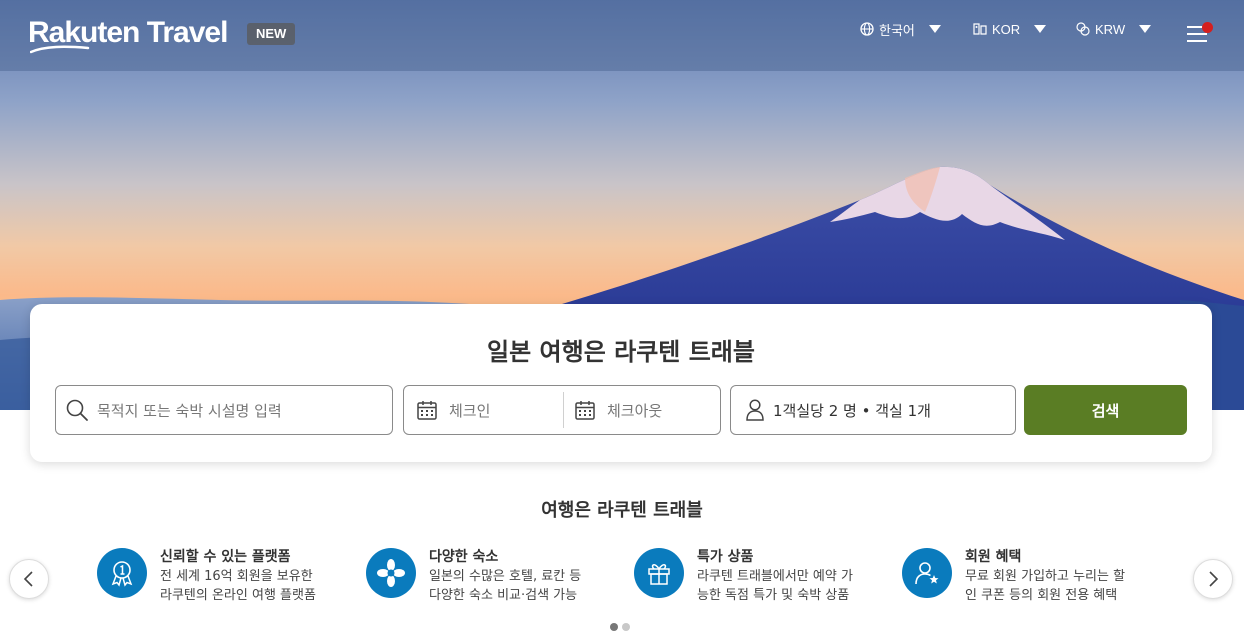 The height and width of the screenshot is (643, 1244). Describe the element at coordinates (622, 510) in the screenshot. I see `features-section-title: 여행은 라쿠텐 트래블` at that location.